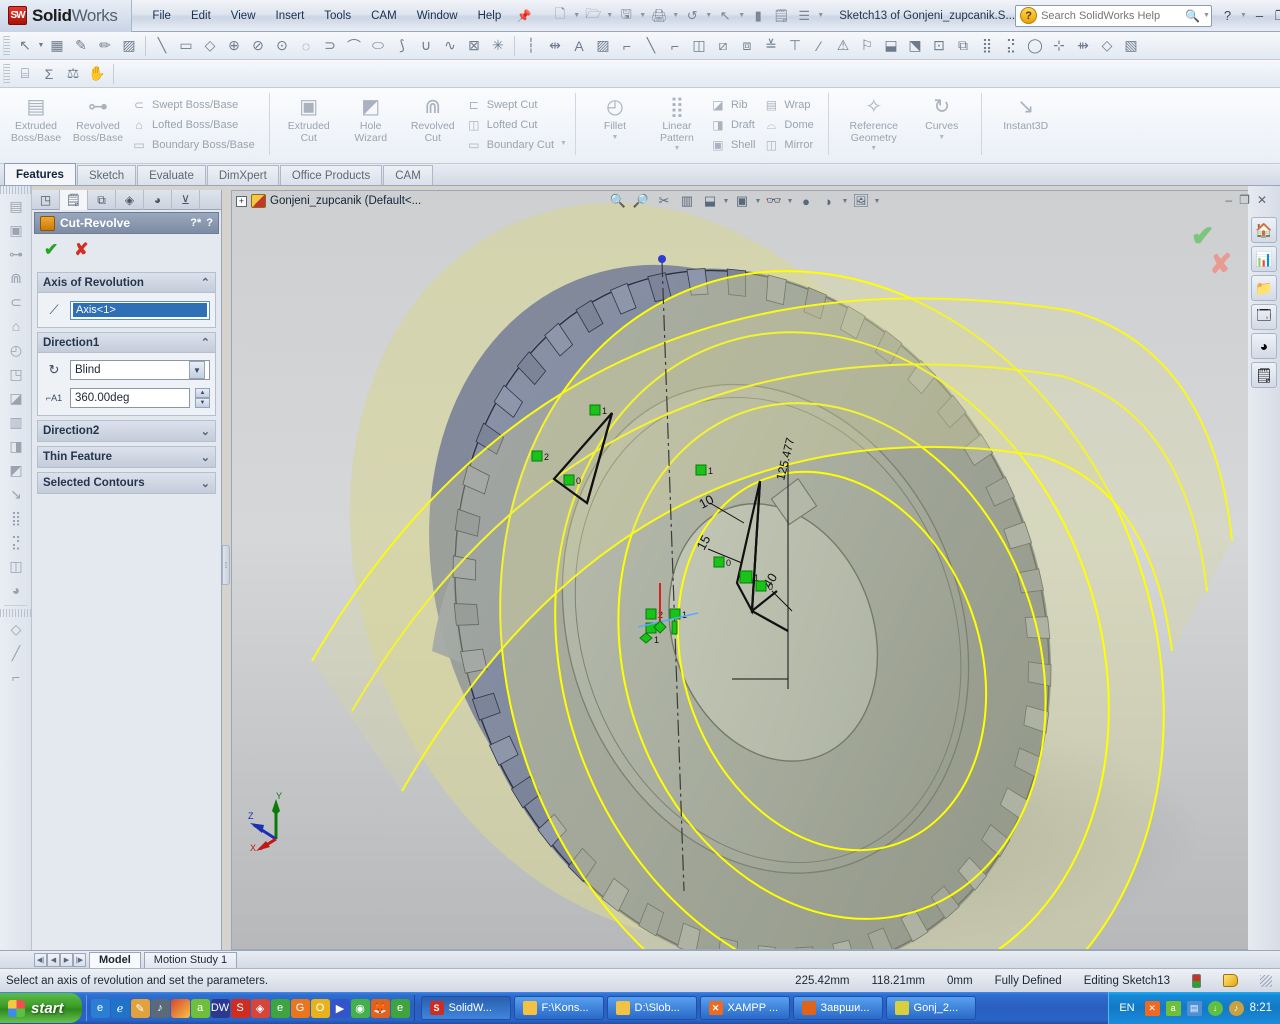 The image size is (1280, 1024). What do you see at coordinates (609, 15) in the screenshot?
I see `open-dropdown-icon: ▼` at bounding box center [609, 15].